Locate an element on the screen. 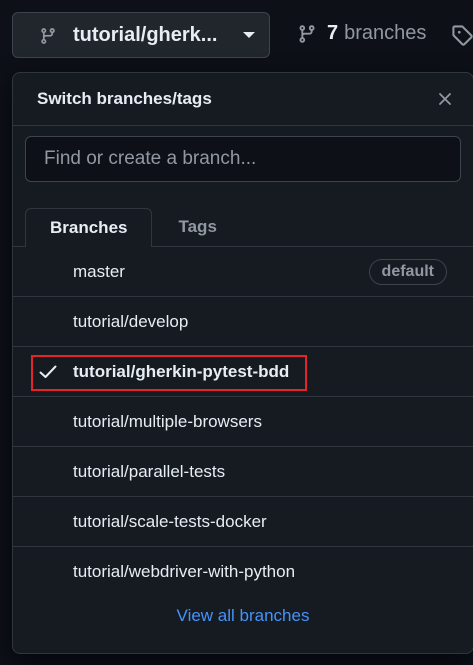  tab-bar: Branches Tags is located at coordinates (243, 227).